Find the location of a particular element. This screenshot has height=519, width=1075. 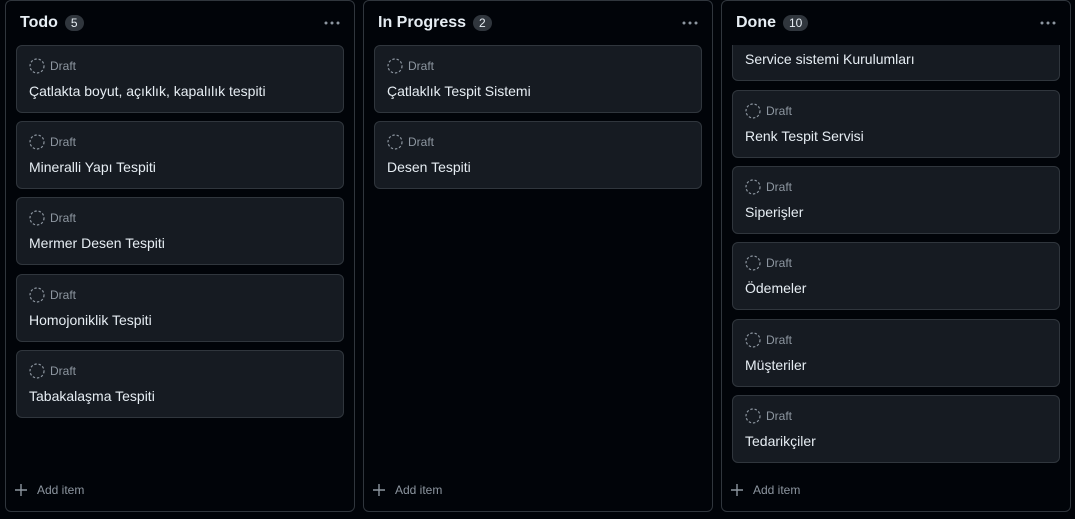

column-header: Done 10 is located at coordinates (896, 23).